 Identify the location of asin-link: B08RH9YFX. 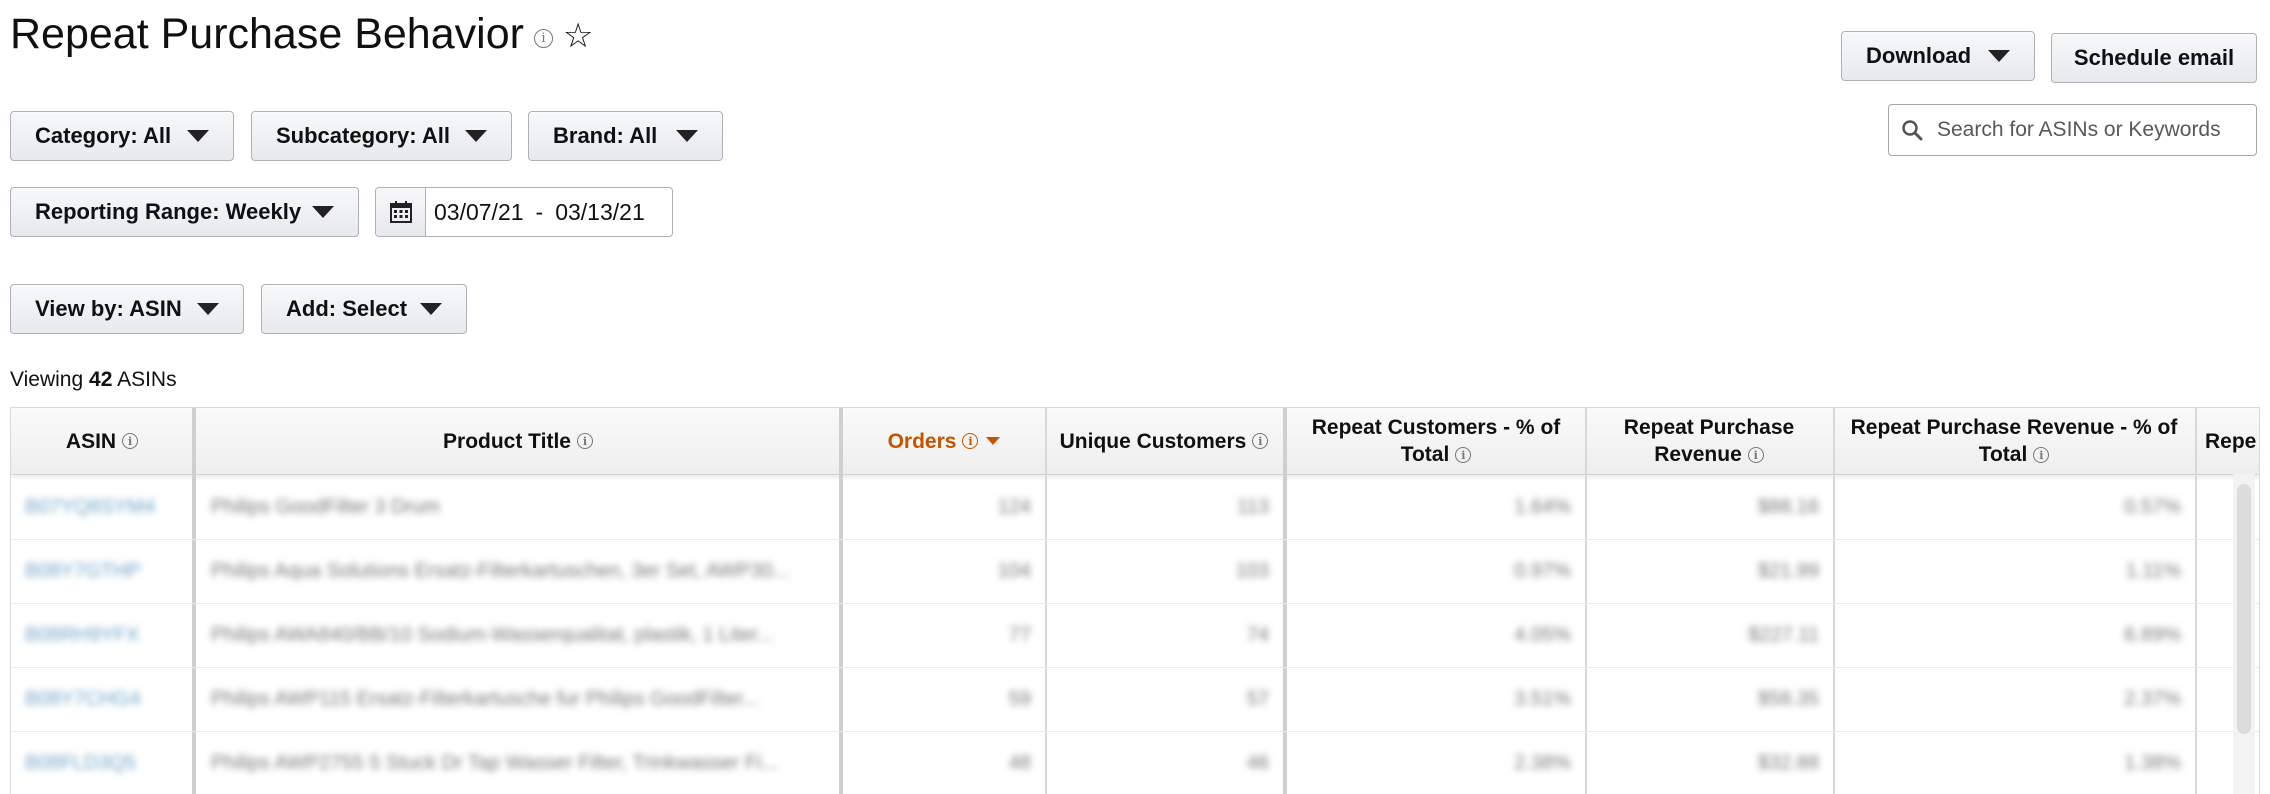
(102, 635).